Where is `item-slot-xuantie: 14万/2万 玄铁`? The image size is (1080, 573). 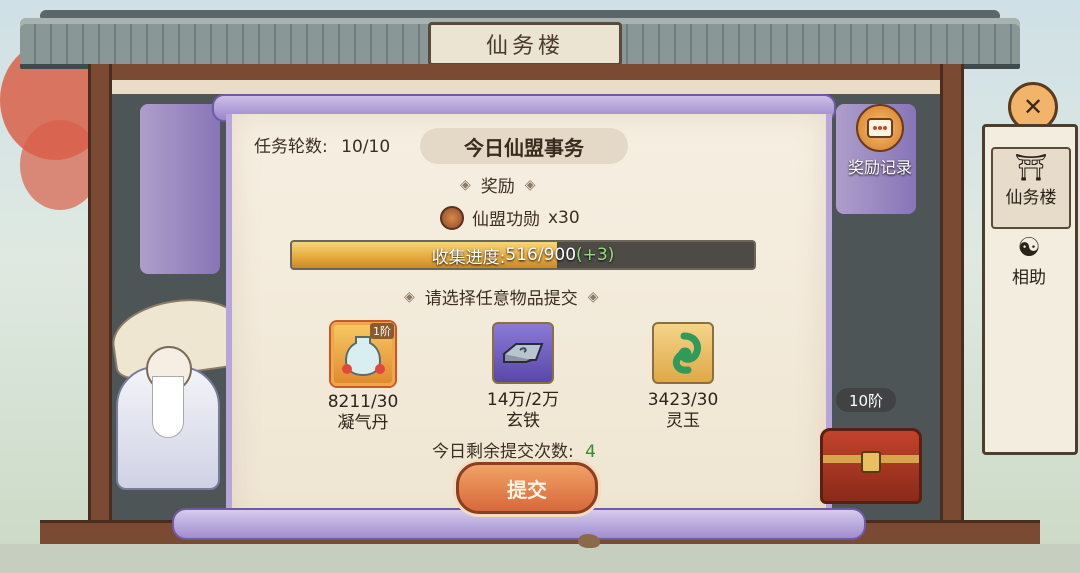
item-slot-xuantie: 14万/2万 玄铁 is located at coordinates (523, 377).